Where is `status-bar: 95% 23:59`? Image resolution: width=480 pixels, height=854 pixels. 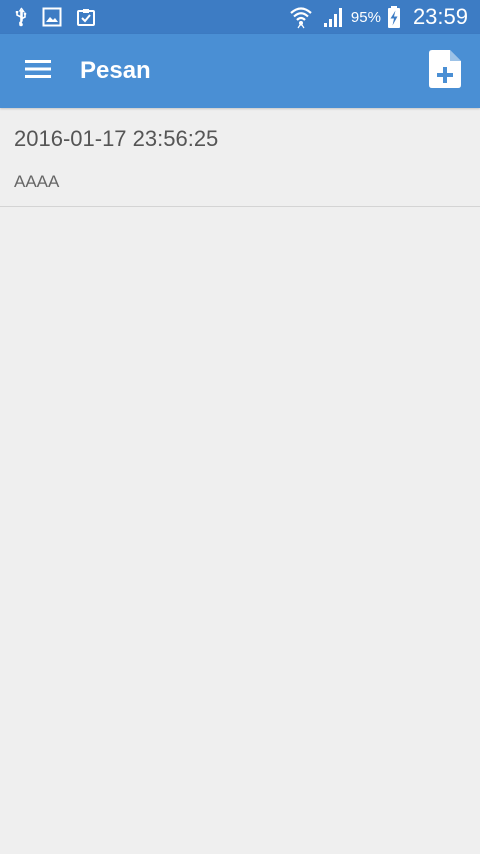 status-bar: 95% 23:59 is located at coordinates (240, 17).